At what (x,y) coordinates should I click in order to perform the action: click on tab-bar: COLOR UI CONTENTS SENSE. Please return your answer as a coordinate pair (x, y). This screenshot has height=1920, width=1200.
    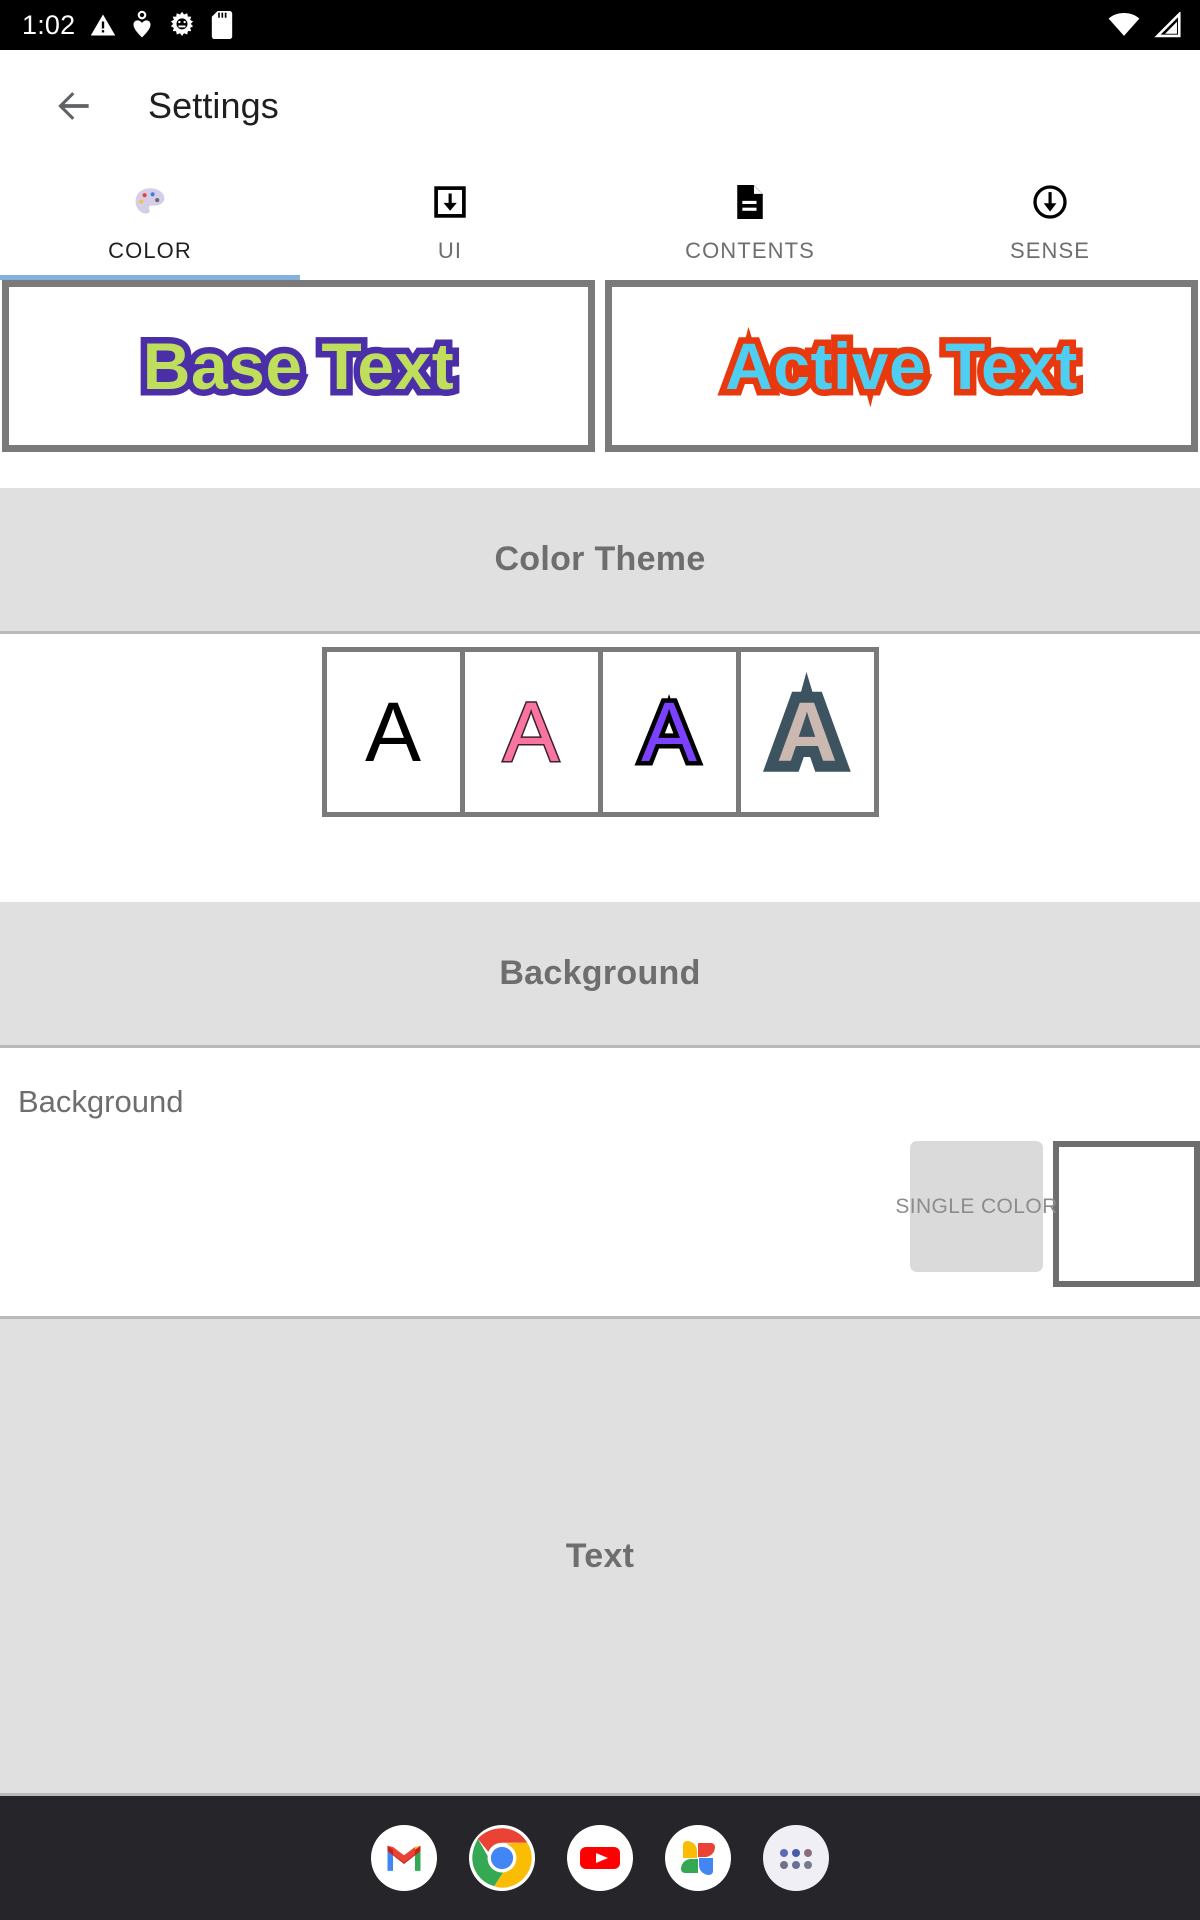
    Looking at the image, I should click on (600, 221).